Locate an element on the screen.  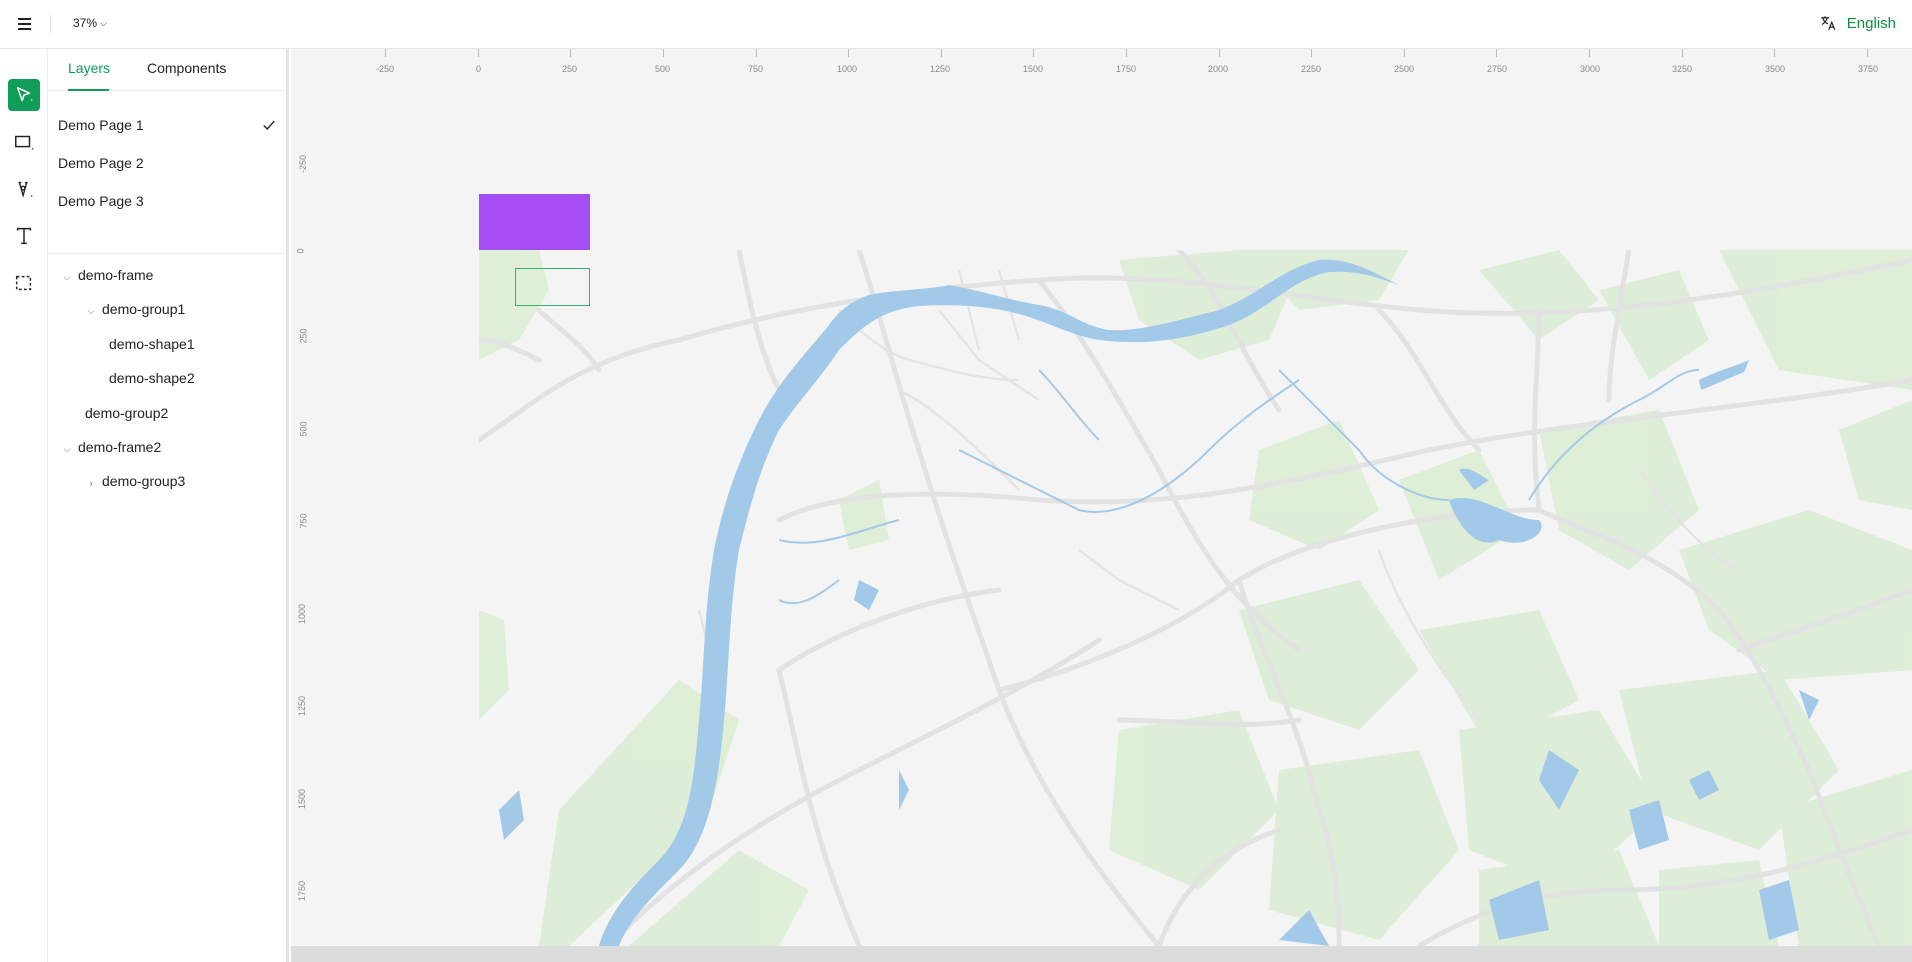
pen-tool is located at coordinates (24, 189).